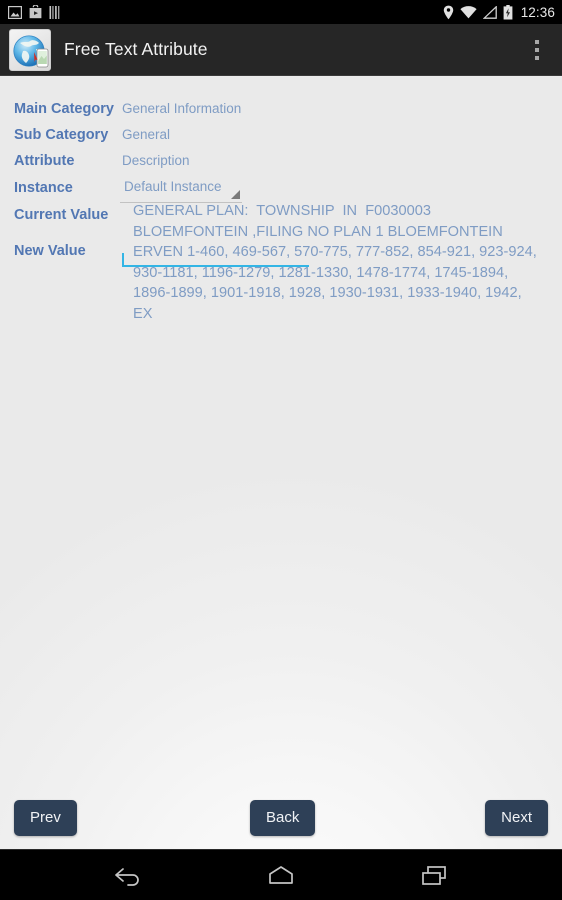  Describe the element at coordinates (61, 215) in the screenshot. I see `label-current-value: Current Value` at that location.